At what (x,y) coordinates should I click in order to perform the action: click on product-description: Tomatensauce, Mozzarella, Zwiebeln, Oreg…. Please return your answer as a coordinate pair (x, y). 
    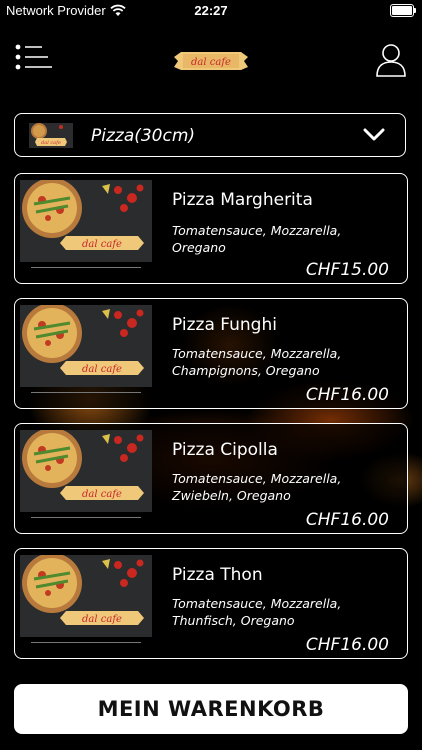
    Looking at the image, I should click on (257, 487).